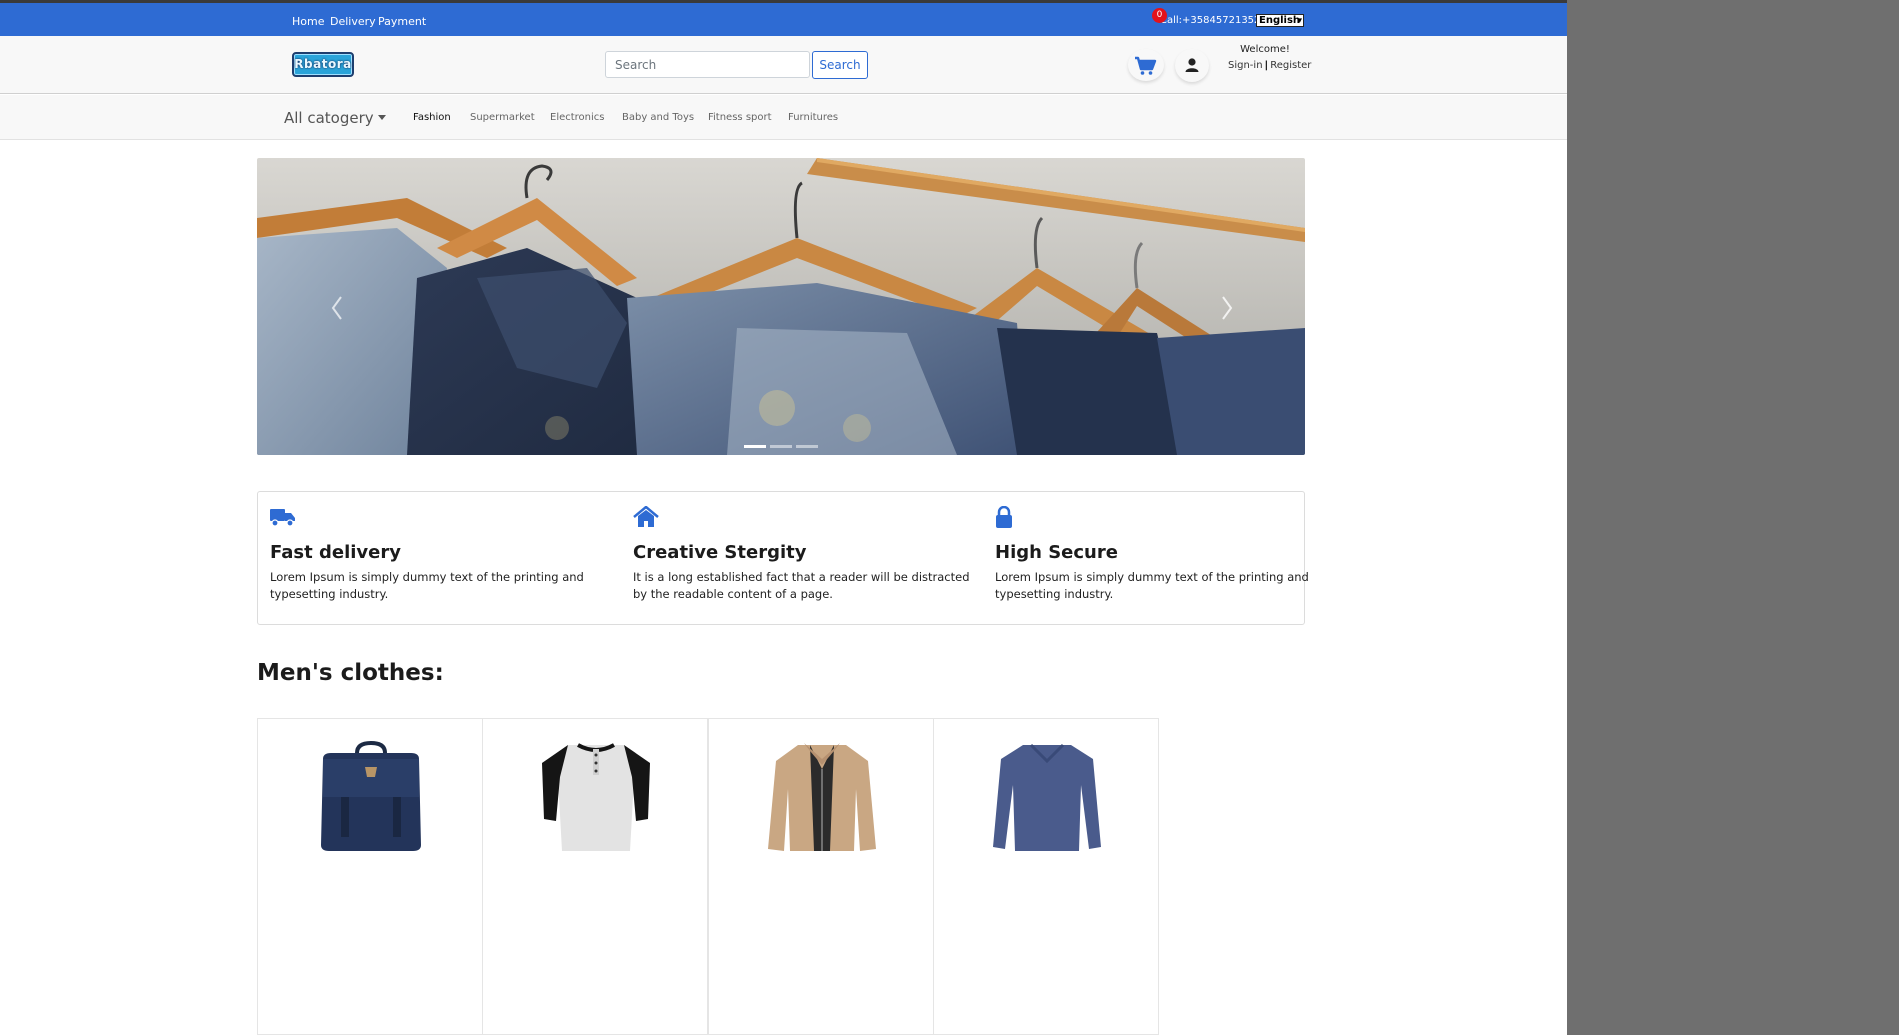 The image size is (1899, 1035). I want to click on all-category-label: All catogery, so click(329, 118).